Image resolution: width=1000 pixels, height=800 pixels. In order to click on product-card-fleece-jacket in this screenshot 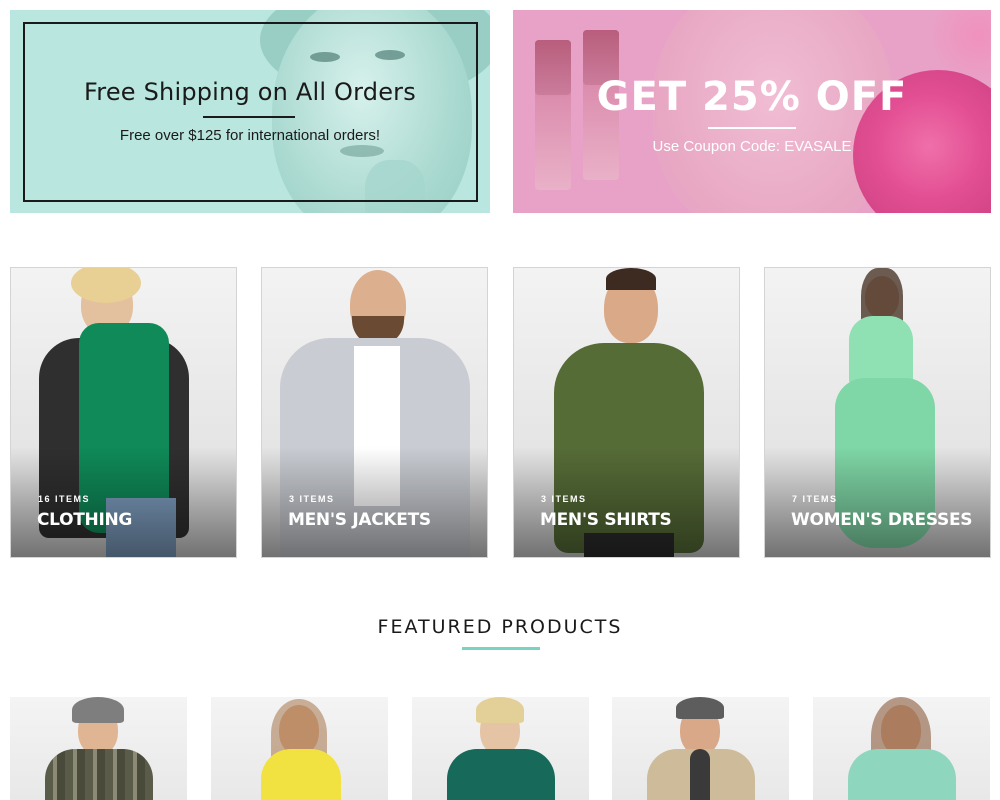, I will do `click(700, 748)`.